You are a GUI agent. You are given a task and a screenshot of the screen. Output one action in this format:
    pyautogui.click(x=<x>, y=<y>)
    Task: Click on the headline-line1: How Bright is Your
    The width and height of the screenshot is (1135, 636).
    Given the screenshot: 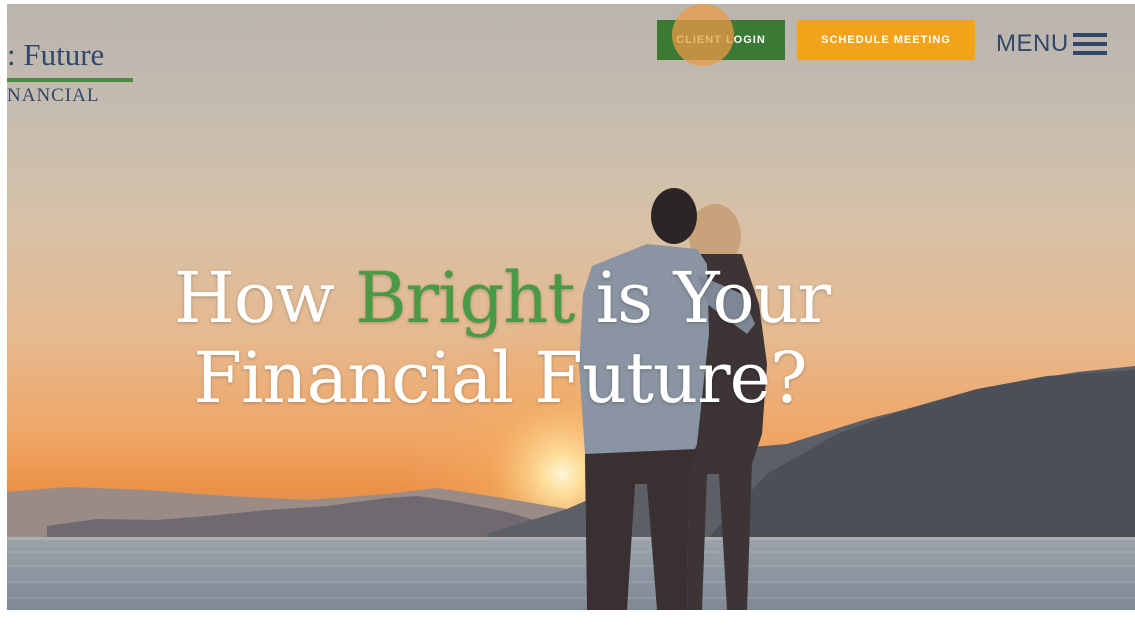 What is the action you would take?
    pyautogui.click(x=500, y=298)
    